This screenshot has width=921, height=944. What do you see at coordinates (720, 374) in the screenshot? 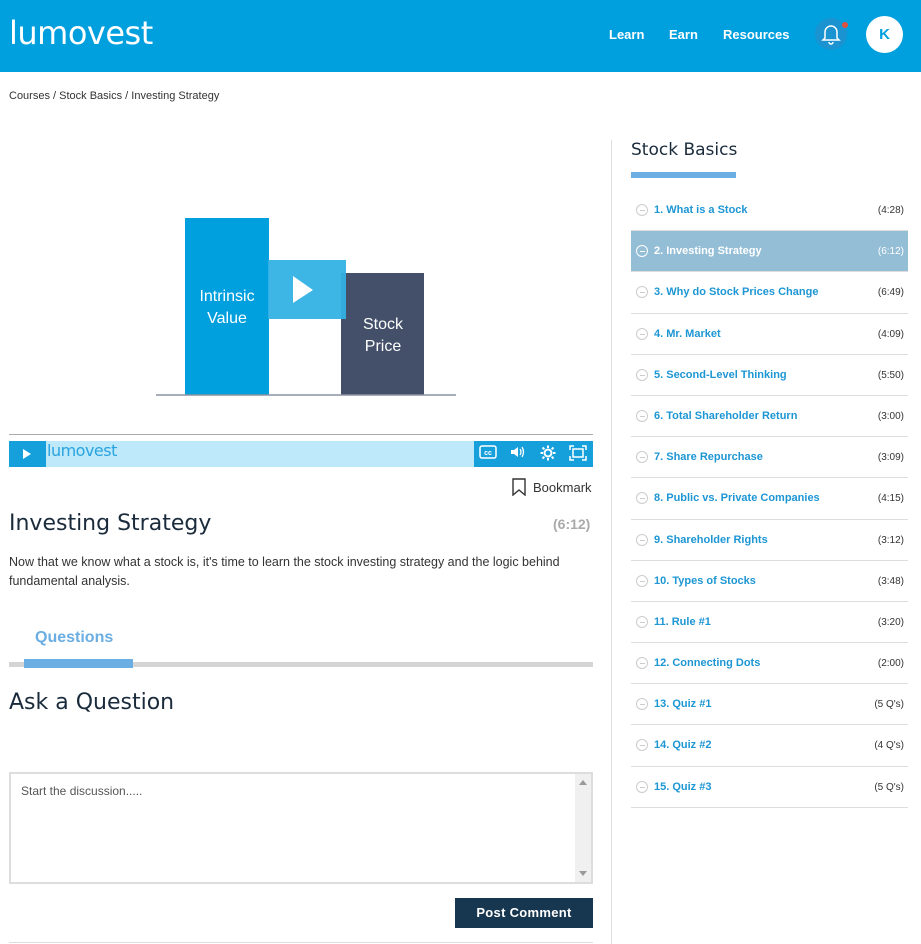
I see `lesson-label: 5. Second-Level Thinking` at bounding box center [720, 374].